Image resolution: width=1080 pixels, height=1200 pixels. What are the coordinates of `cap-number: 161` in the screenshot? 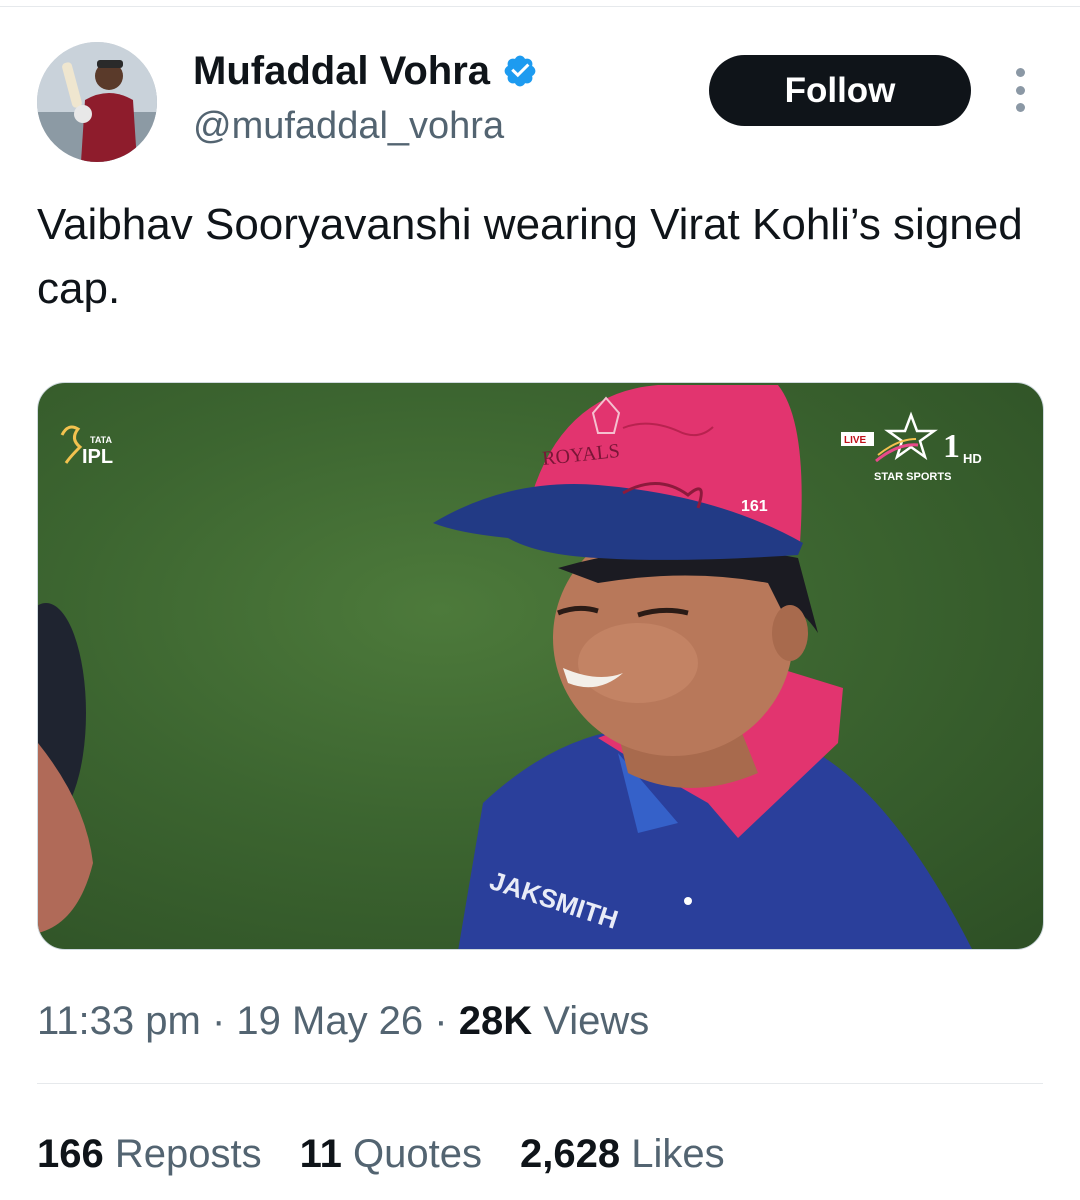 It's located at (754, 506).